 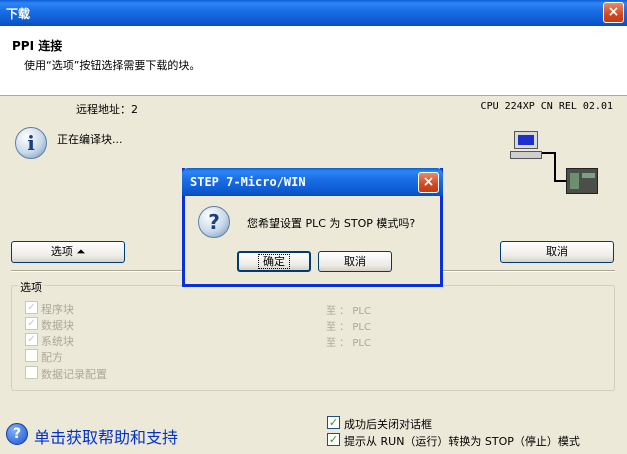 I want to click on options-group-title: 选项, so click(x=31, y=287).